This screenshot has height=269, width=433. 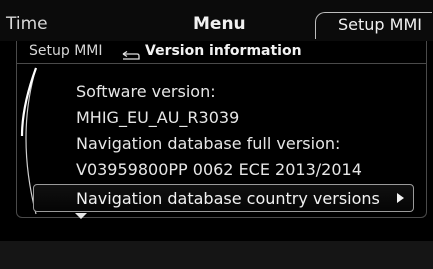 What do you see at coordinates (380, 24) in the screenshot?
I see `tab-setup-mmi-label: Setup MMI` at bounding box center [380, 24].